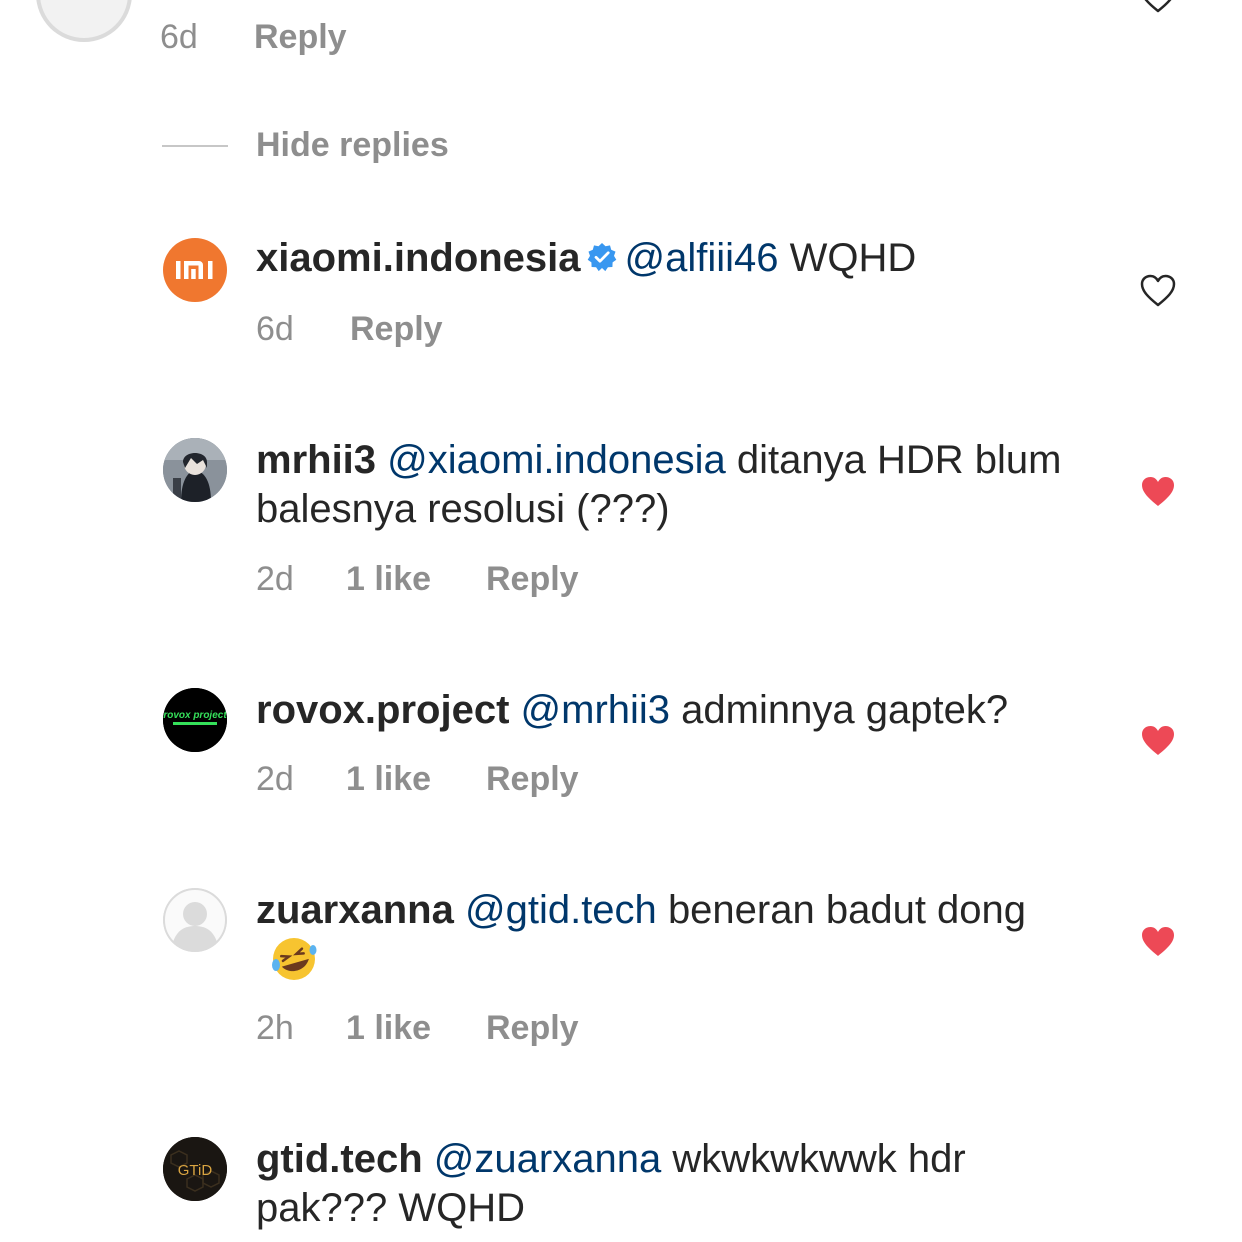 The height and width of the screenshot is (1242, 1242). Describe the element at coordinates (418, 258) in the screenshot. I see `username: xiaomi.indonesia` at that location.